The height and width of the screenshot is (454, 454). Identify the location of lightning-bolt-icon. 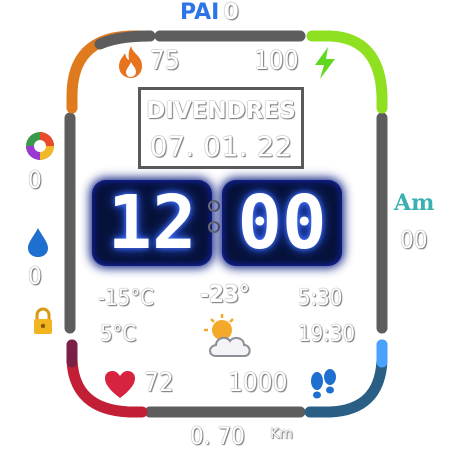
(325, 63).